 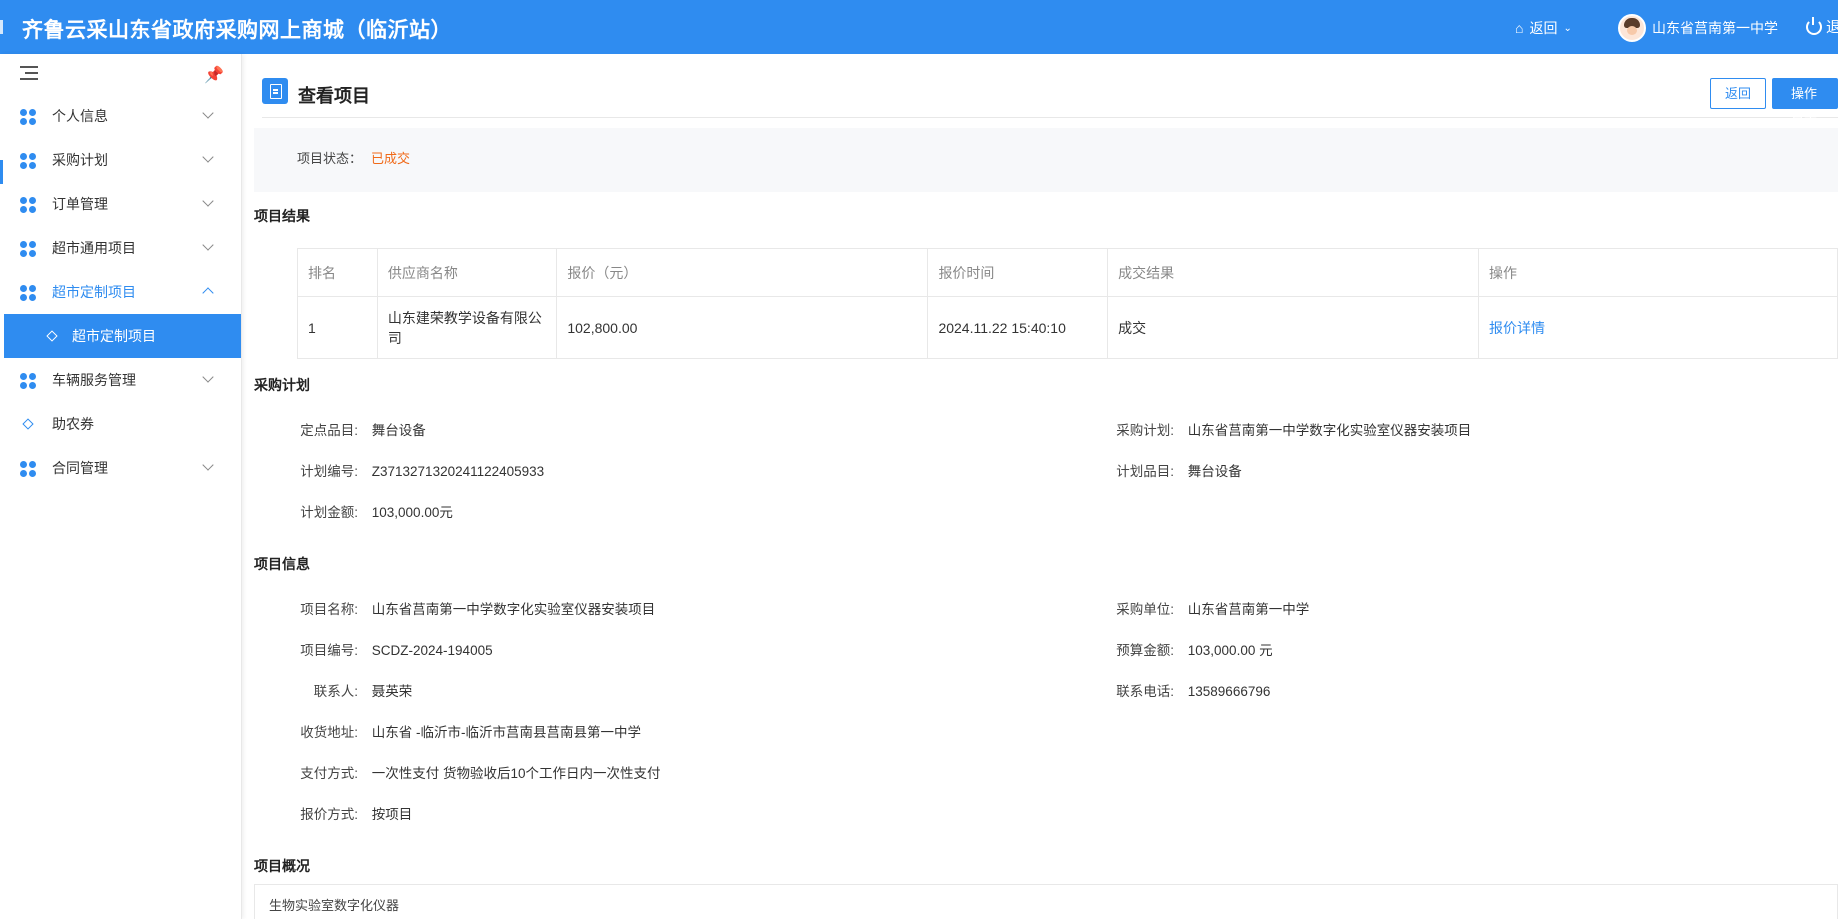 What do you see at coordinates (214, 75) in the screenshot?
I see `pin-icon: 📌` at bounding box center [214, 75].